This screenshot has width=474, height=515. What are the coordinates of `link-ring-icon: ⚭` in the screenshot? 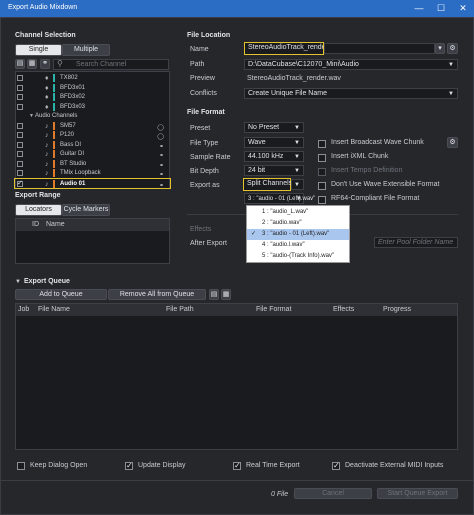 It's located at (161, 186).